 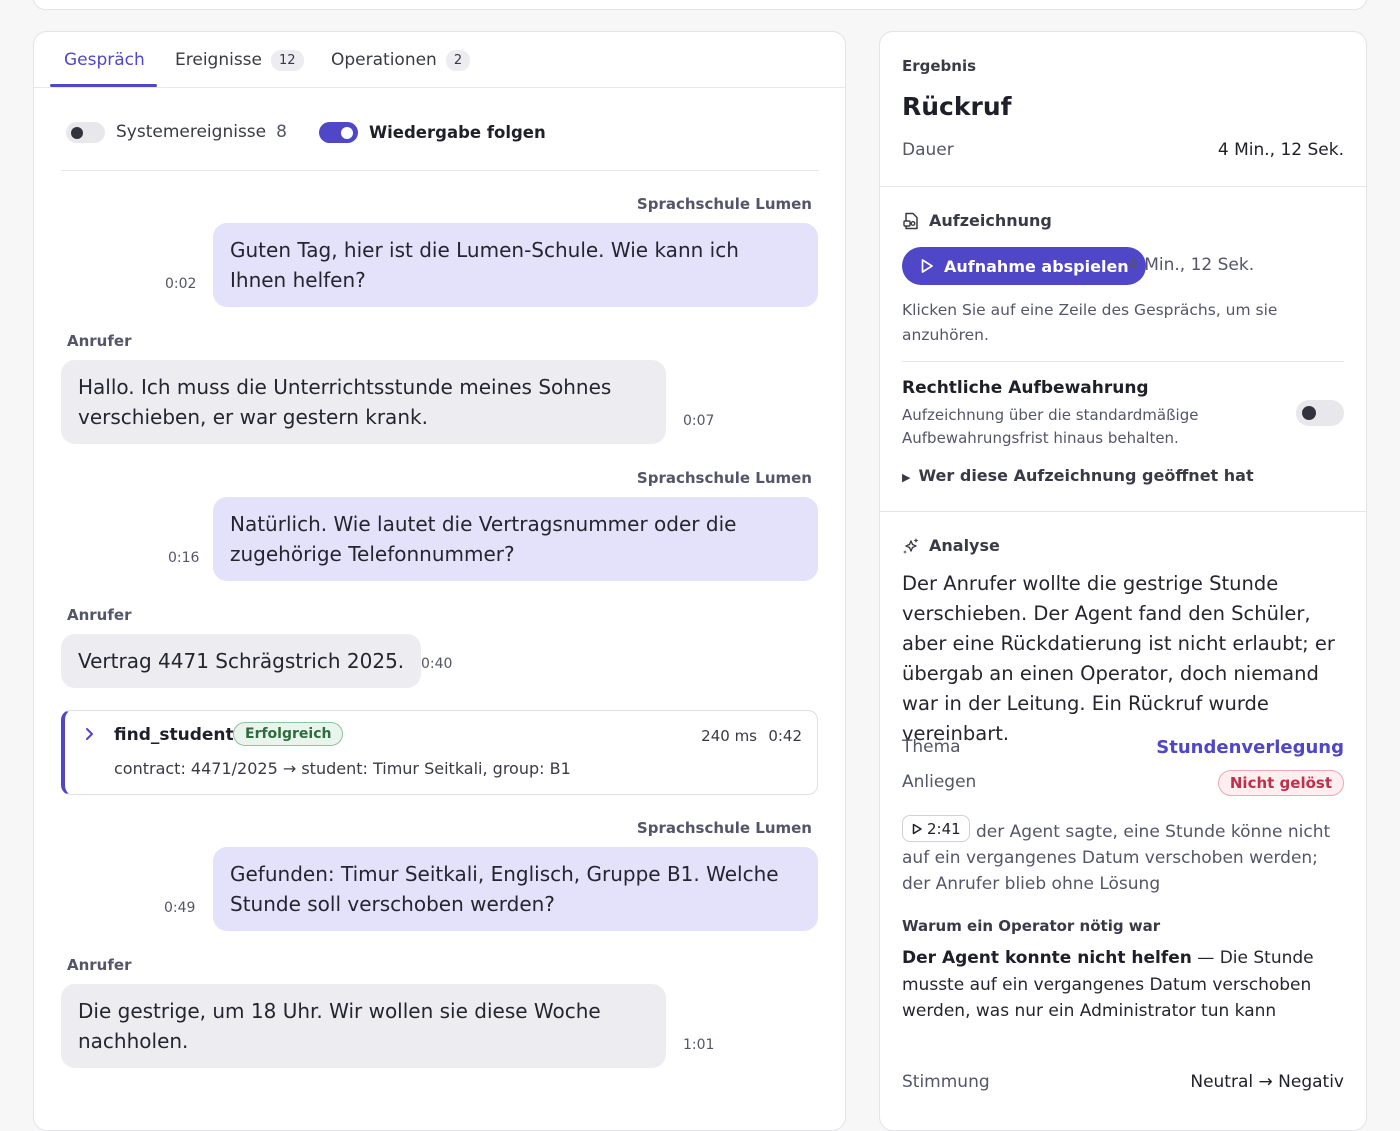 I want to click on result-section: Ergebnis Rückruf Dauer 4 Min., 12 Sek., so click(x=1123, y=109).